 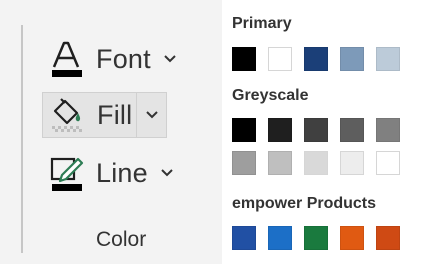 What do you see at coordinates (22, 139) in the screenshot?
I see `group-separator` at bounding box center [22, 139].